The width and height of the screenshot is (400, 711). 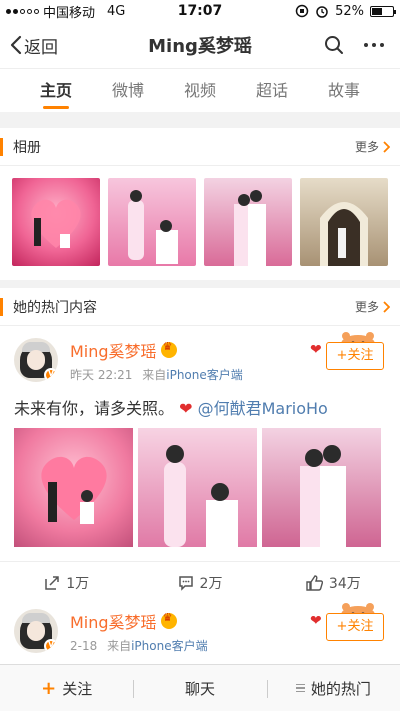 I want to click on battery-percent: 52%, so click(x=349, y=11).